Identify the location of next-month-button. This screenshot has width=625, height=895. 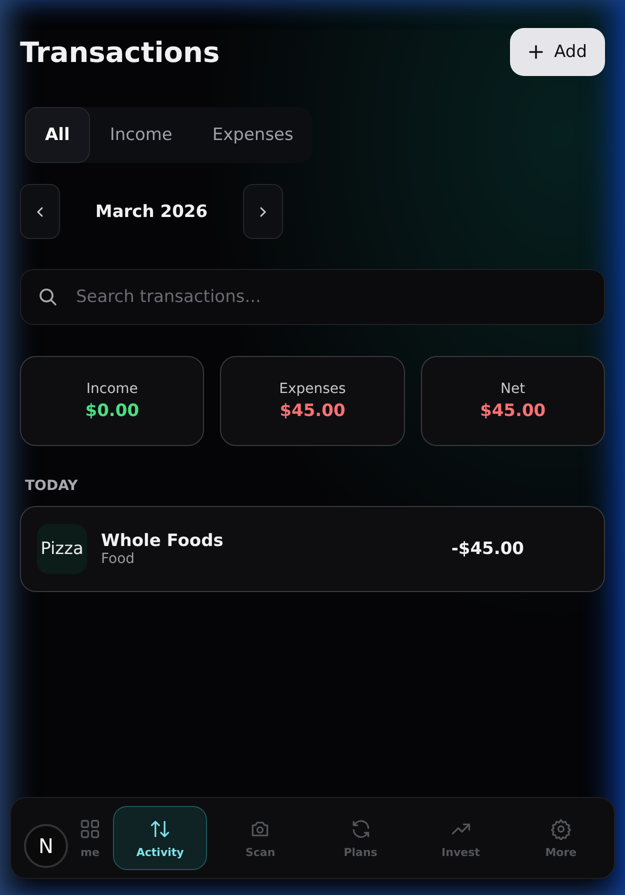
(263, 211).